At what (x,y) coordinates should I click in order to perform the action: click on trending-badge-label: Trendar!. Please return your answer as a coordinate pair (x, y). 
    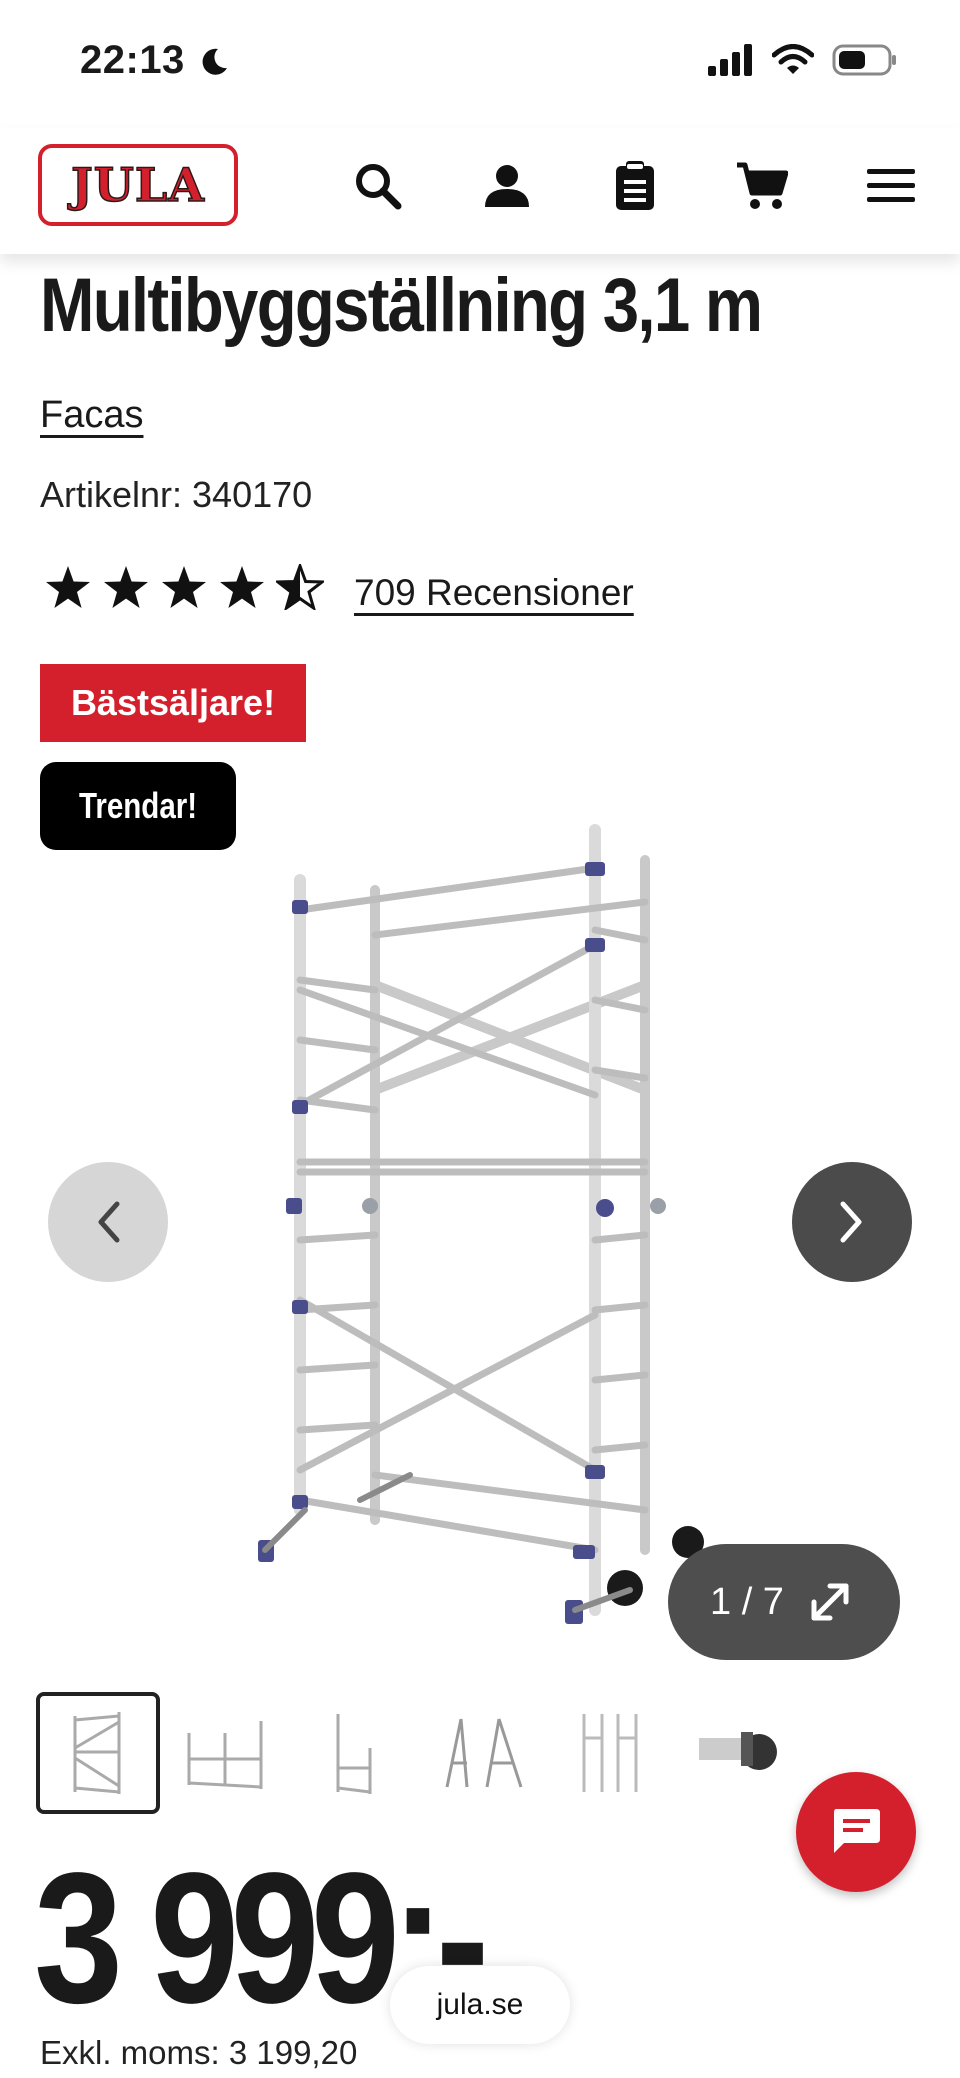
    Looking at the image, I should click on (138, 805).